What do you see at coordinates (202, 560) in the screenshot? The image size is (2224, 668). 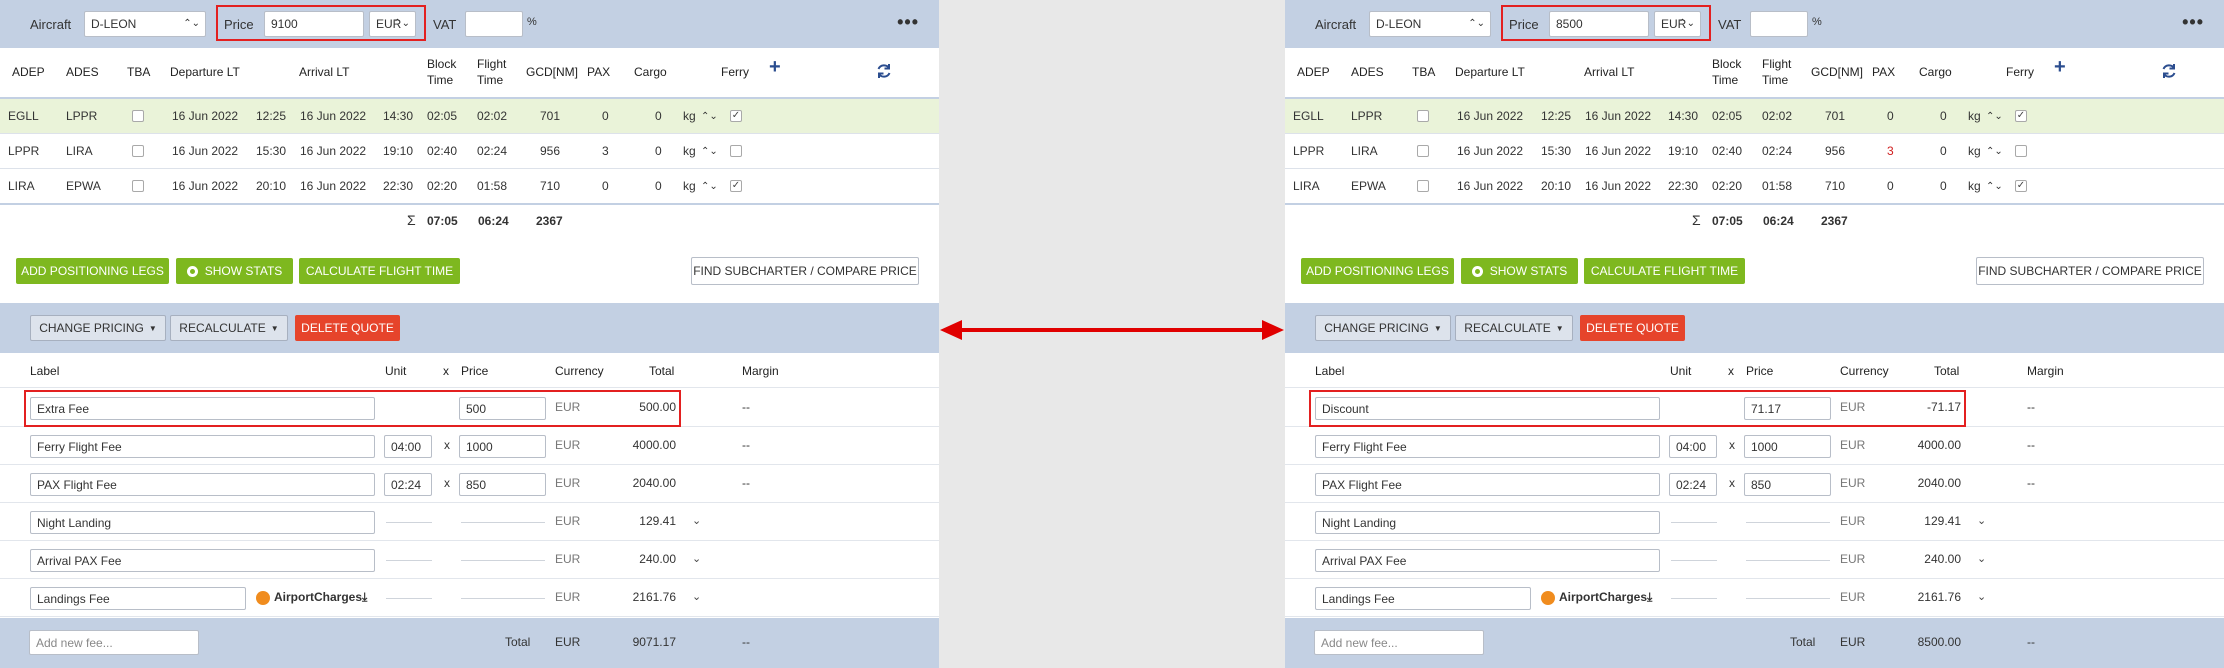 I see `fee-label-input: Arrival PAX Fee` at bounding box center [202, 560].